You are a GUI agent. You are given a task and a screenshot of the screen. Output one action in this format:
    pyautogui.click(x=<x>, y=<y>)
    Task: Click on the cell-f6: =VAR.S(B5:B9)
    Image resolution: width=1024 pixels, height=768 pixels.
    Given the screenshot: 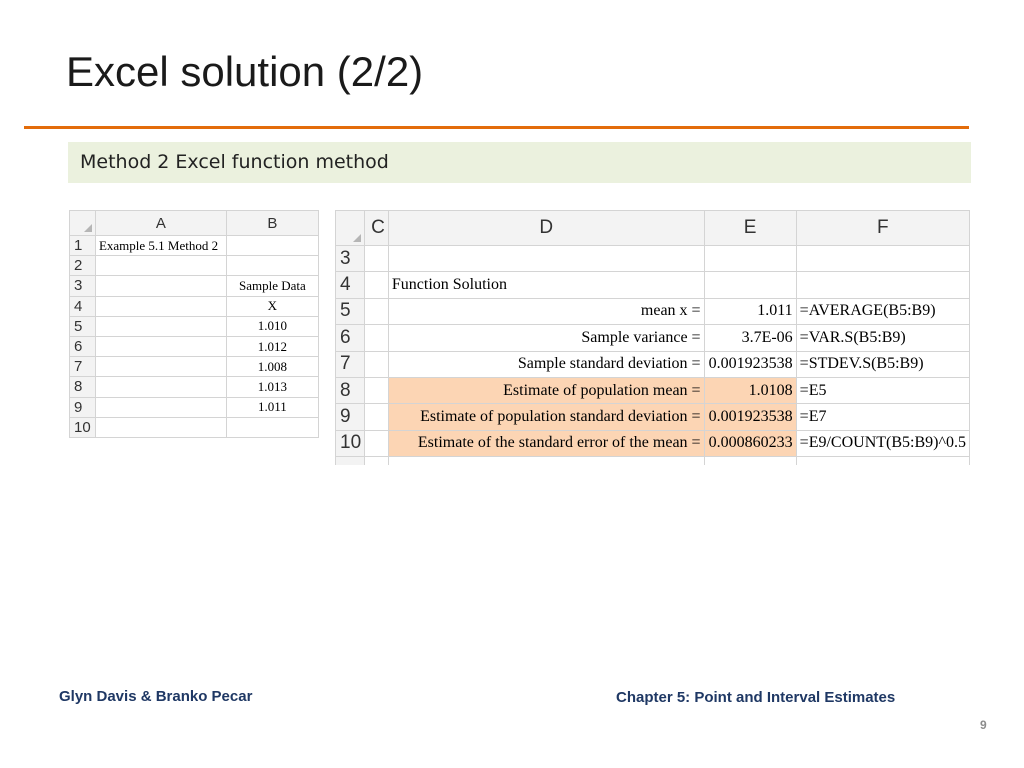 What is the action you would take?
    pyautogui.click(x=882, y=338)
    